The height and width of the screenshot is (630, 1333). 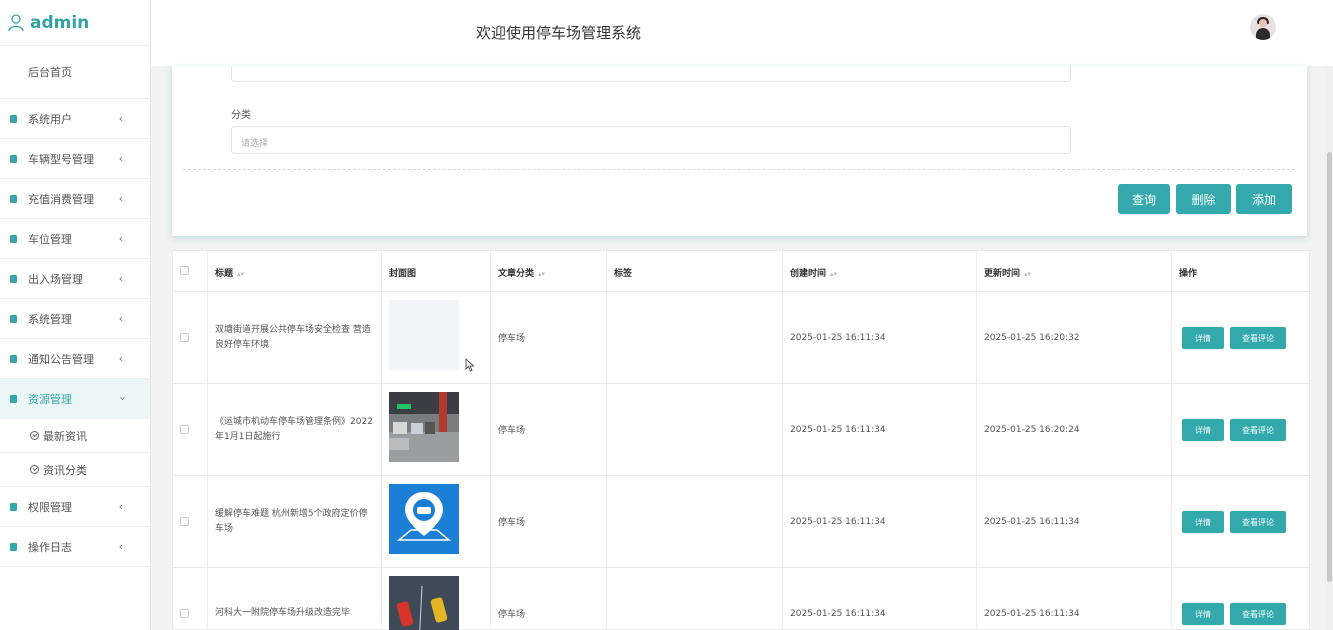 I want to click on sidebar-item-label: 出入场管理, so click(x=55, y=279).